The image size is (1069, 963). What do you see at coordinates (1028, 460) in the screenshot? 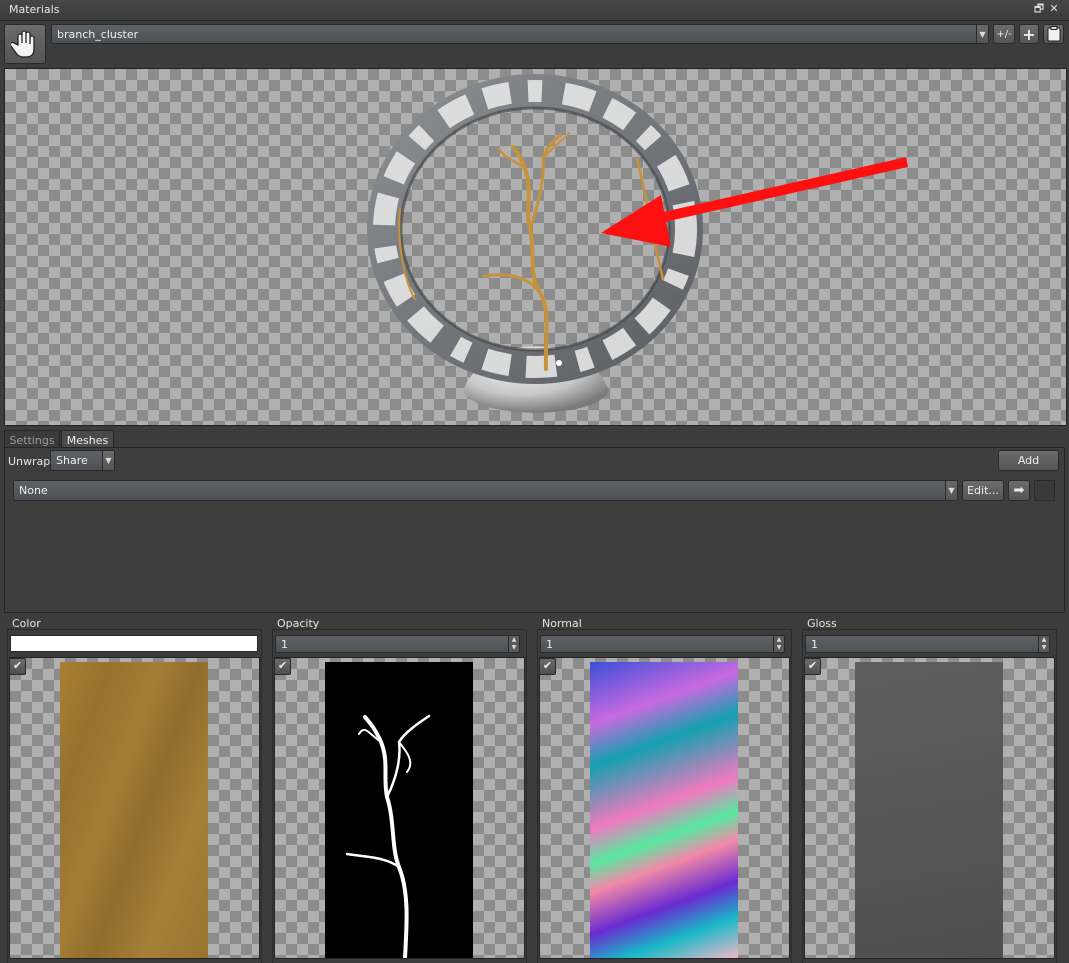
I see `add-mesh-button: Add` at bounding box center [1028, 460].